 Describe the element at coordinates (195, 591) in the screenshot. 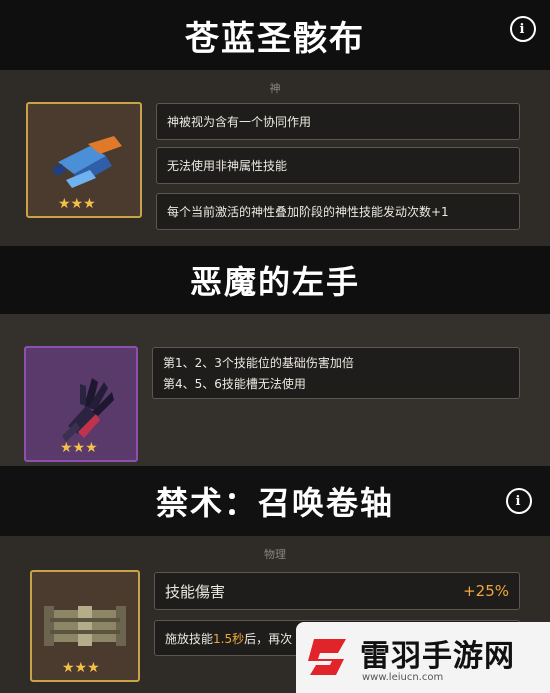

I see `stat-label: 技能傷害` at that location.